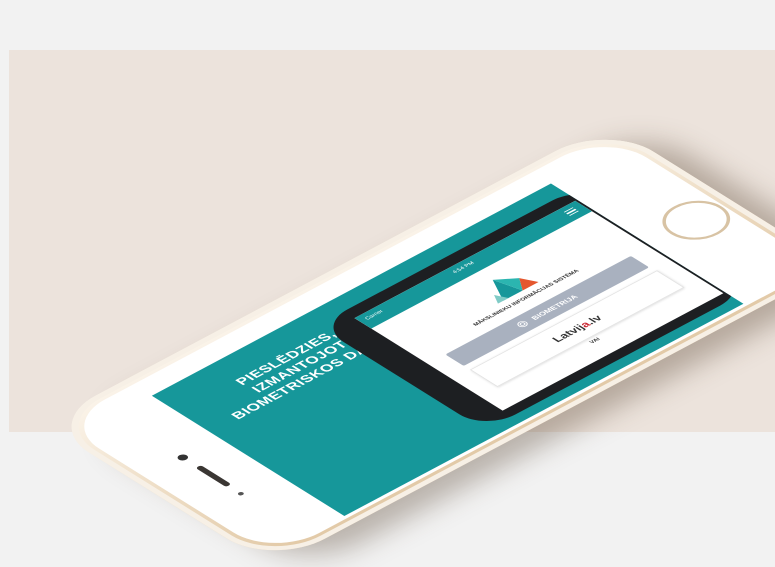 The image size is (775, 567). What do you see at coordinates (240, 494) in the screenshot?
I see `proximity-sensor` at bounding box center [240, 494].